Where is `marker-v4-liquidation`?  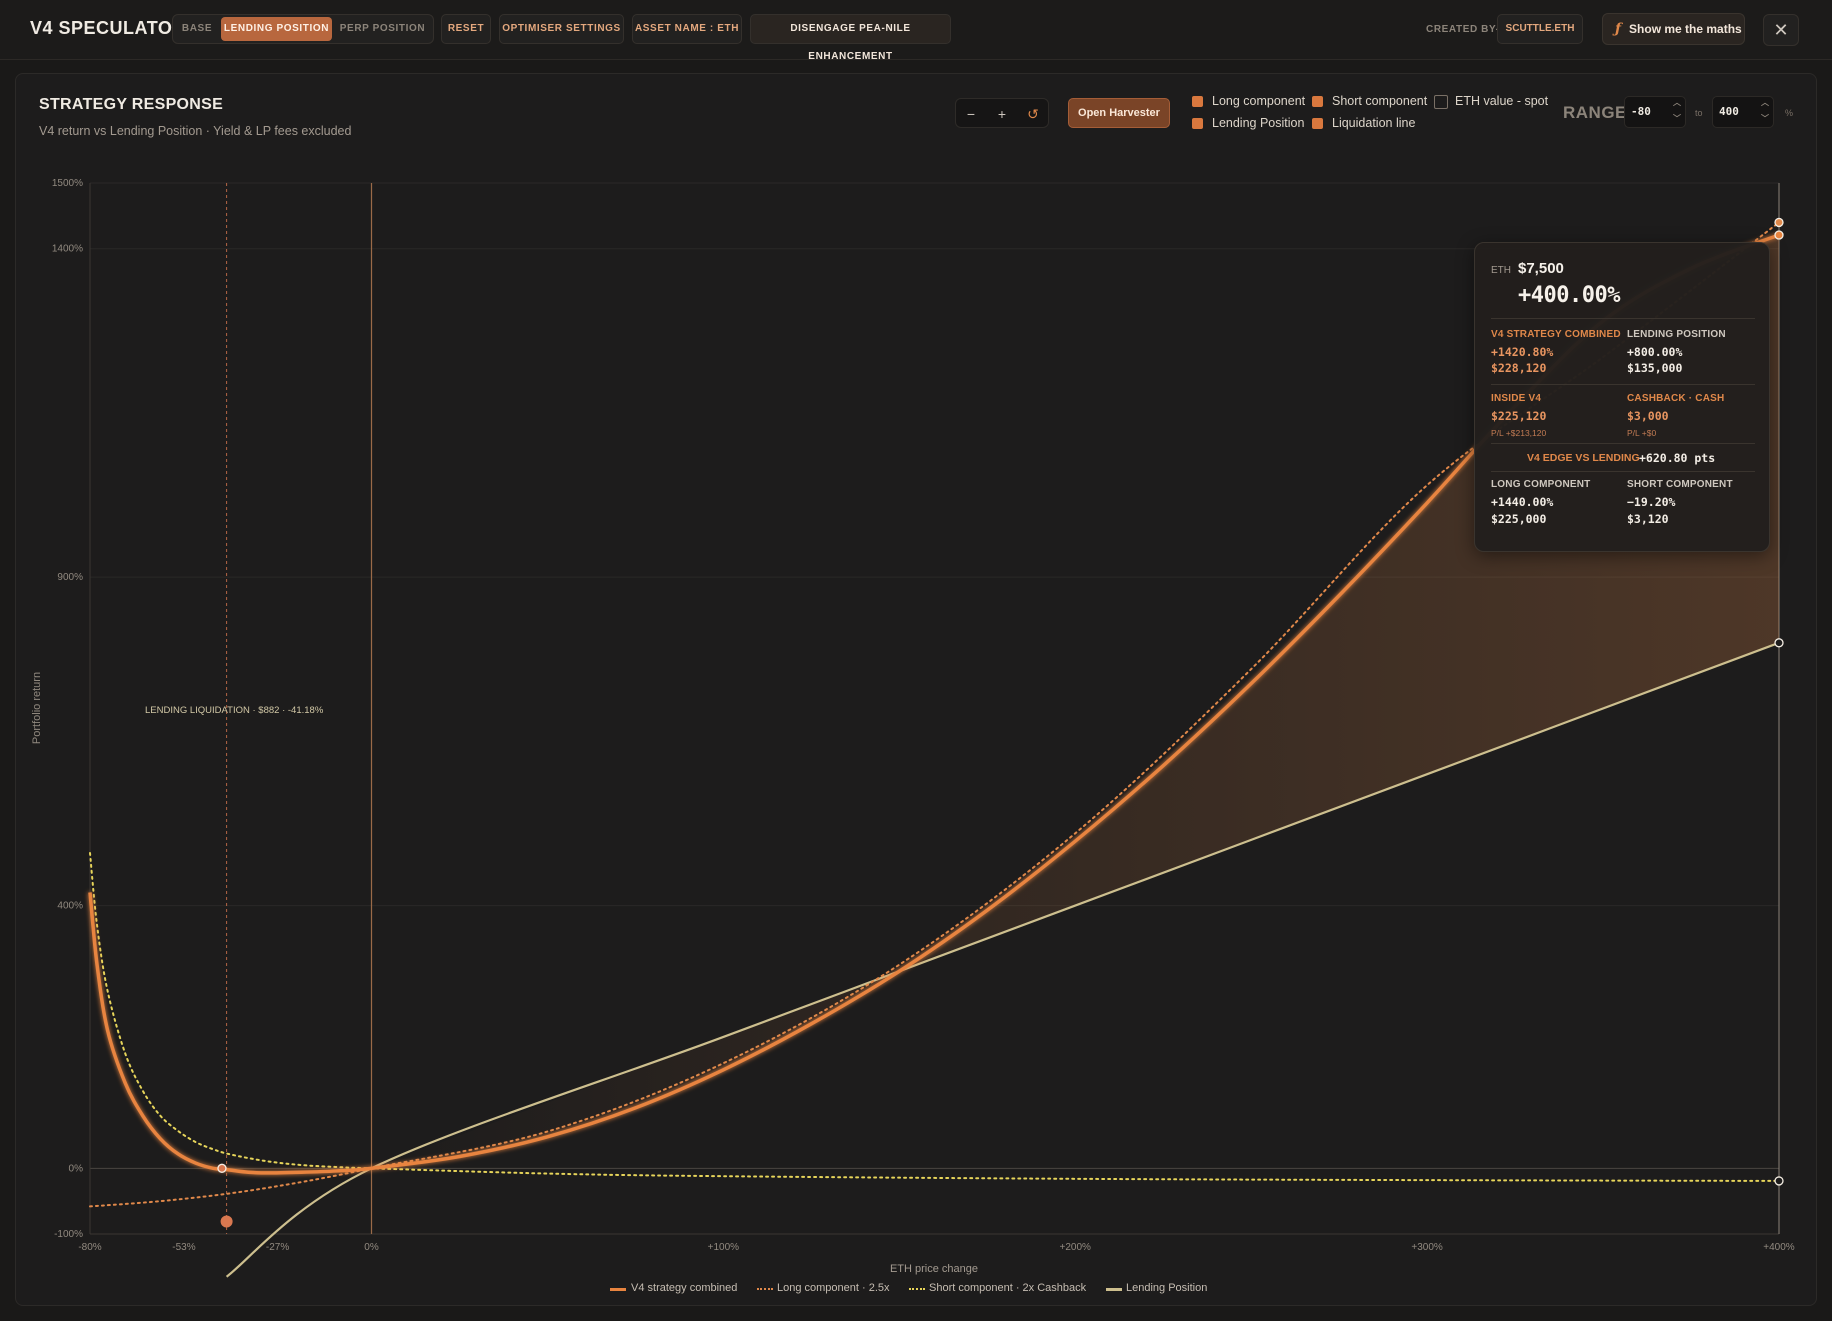
marker-v4-liquidation is located at coordinates (222, 1168).